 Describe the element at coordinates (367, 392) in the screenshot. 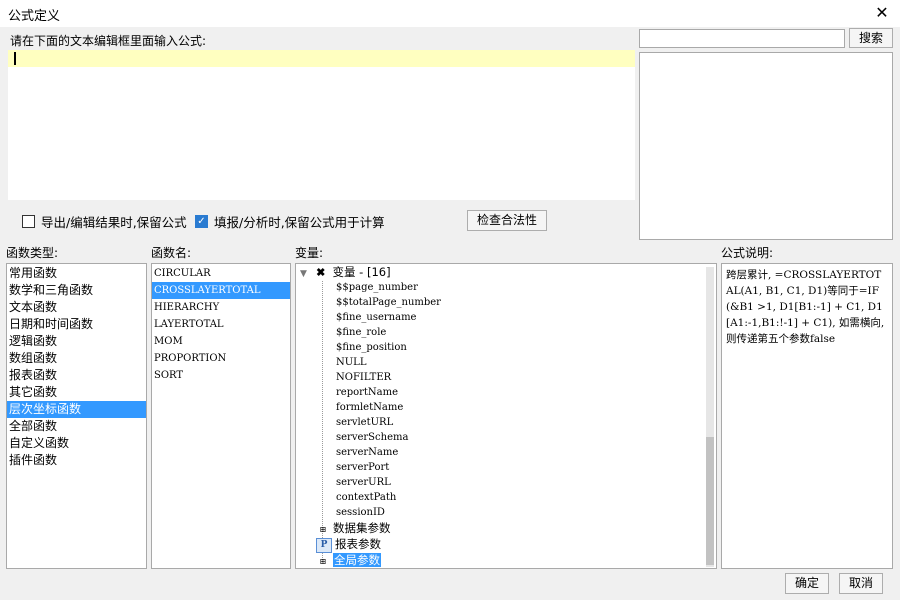

I see `variable-item: reportName` at that location.